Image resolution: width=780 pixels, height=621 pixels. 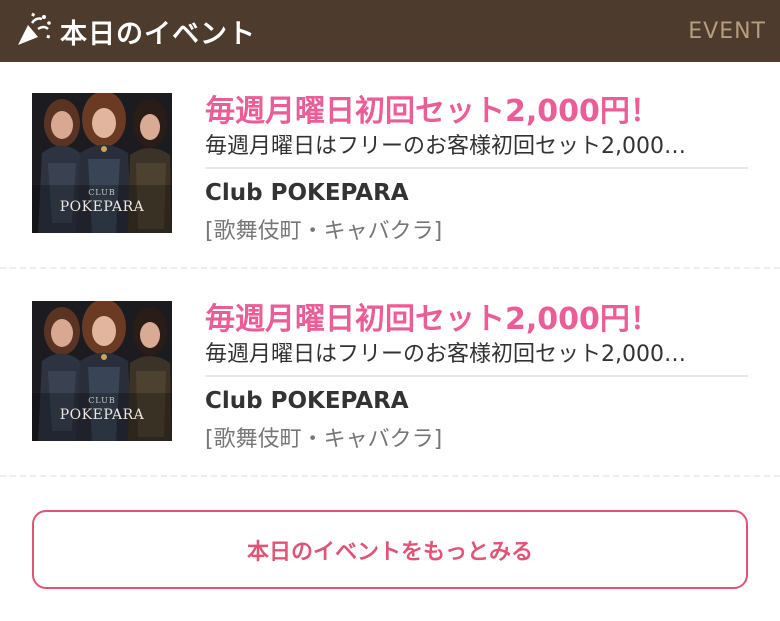 What do you see at coordinates (390, 31) in the screenshot?
I see `section-header: 本日のイベント EVENT` at bounding box center [390, 31].